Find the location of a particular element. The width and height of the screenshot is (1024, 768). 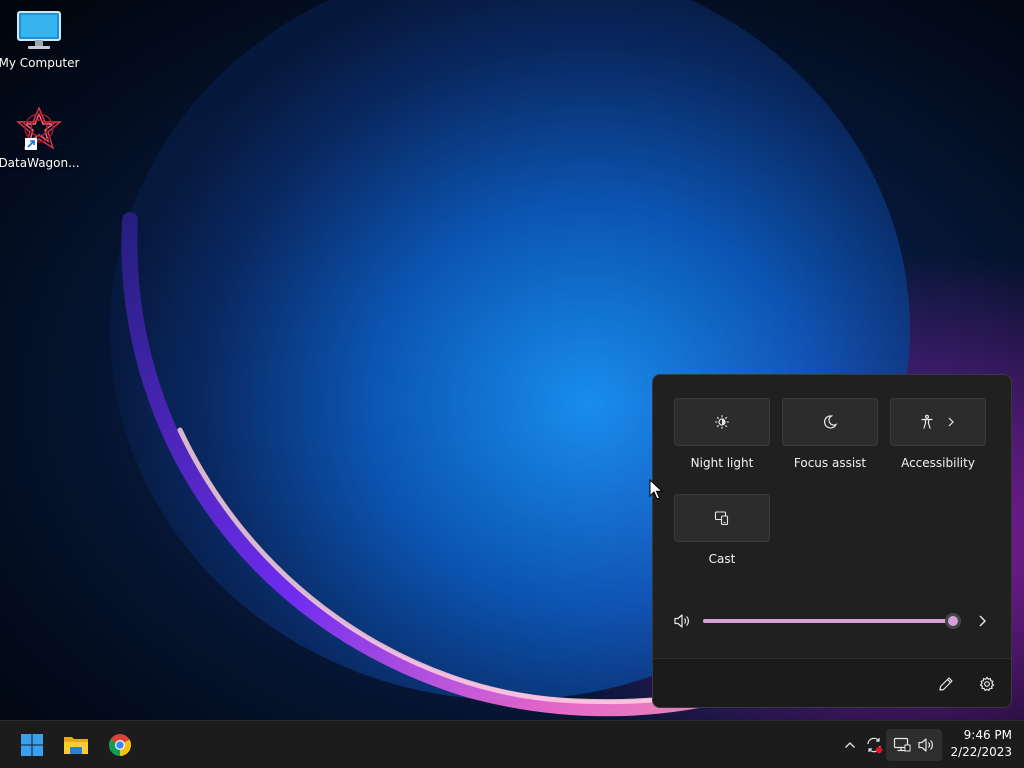

cast-icon is located at coordinates (721, 518).